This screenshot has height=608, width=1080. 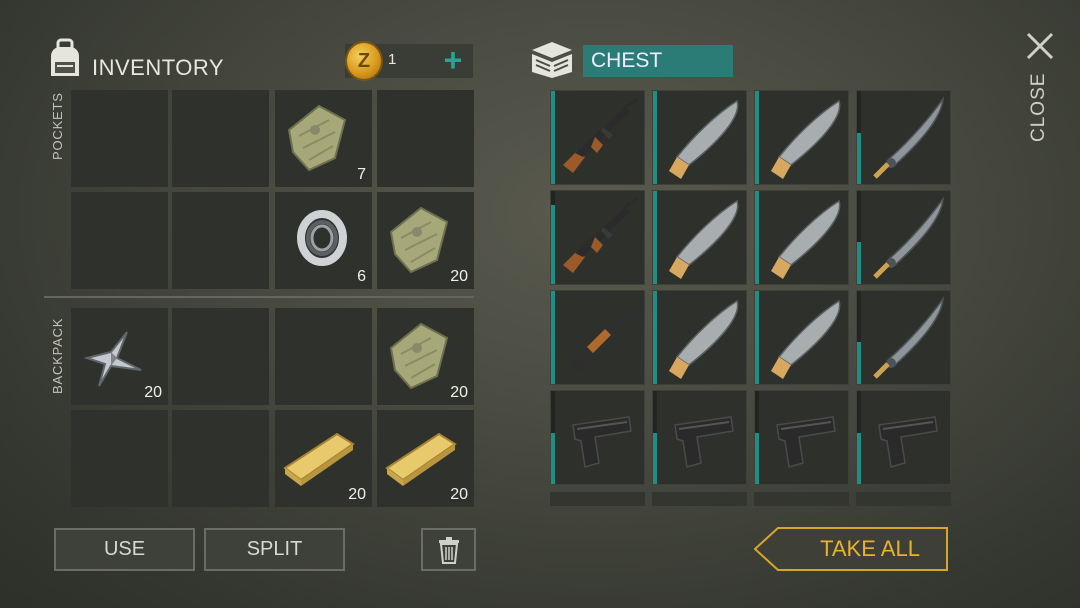 I want to click on split-label: SPLIT, so click(x=274, y=549).